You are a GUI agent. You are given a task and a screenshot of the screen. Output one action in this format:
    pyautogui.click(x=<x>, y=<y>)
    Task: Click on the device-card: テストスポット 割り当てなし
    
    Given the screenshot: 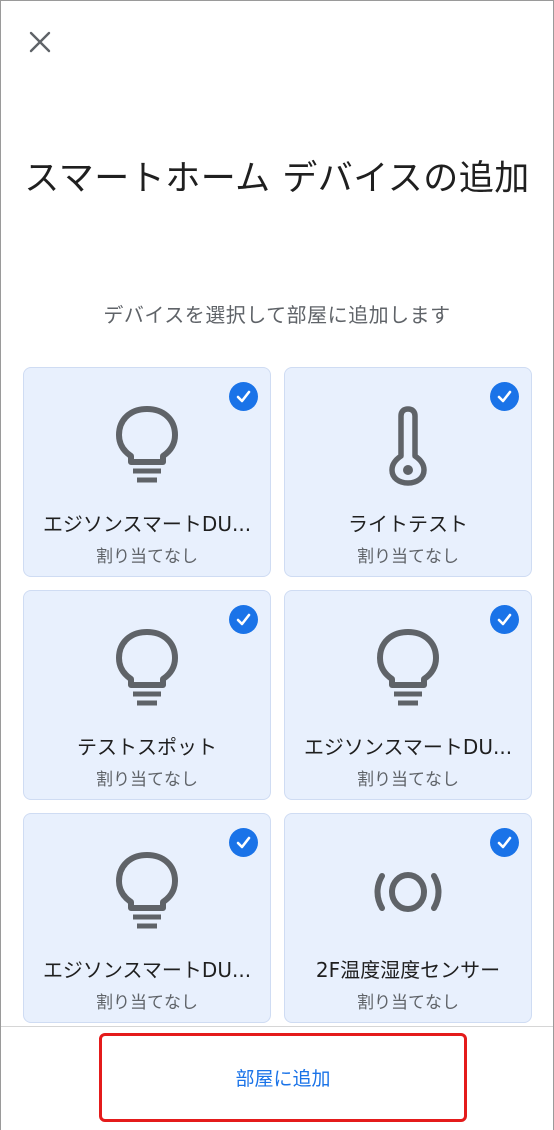 What is the action you would take?
    pyautogui.click(x=147, y=695)
    